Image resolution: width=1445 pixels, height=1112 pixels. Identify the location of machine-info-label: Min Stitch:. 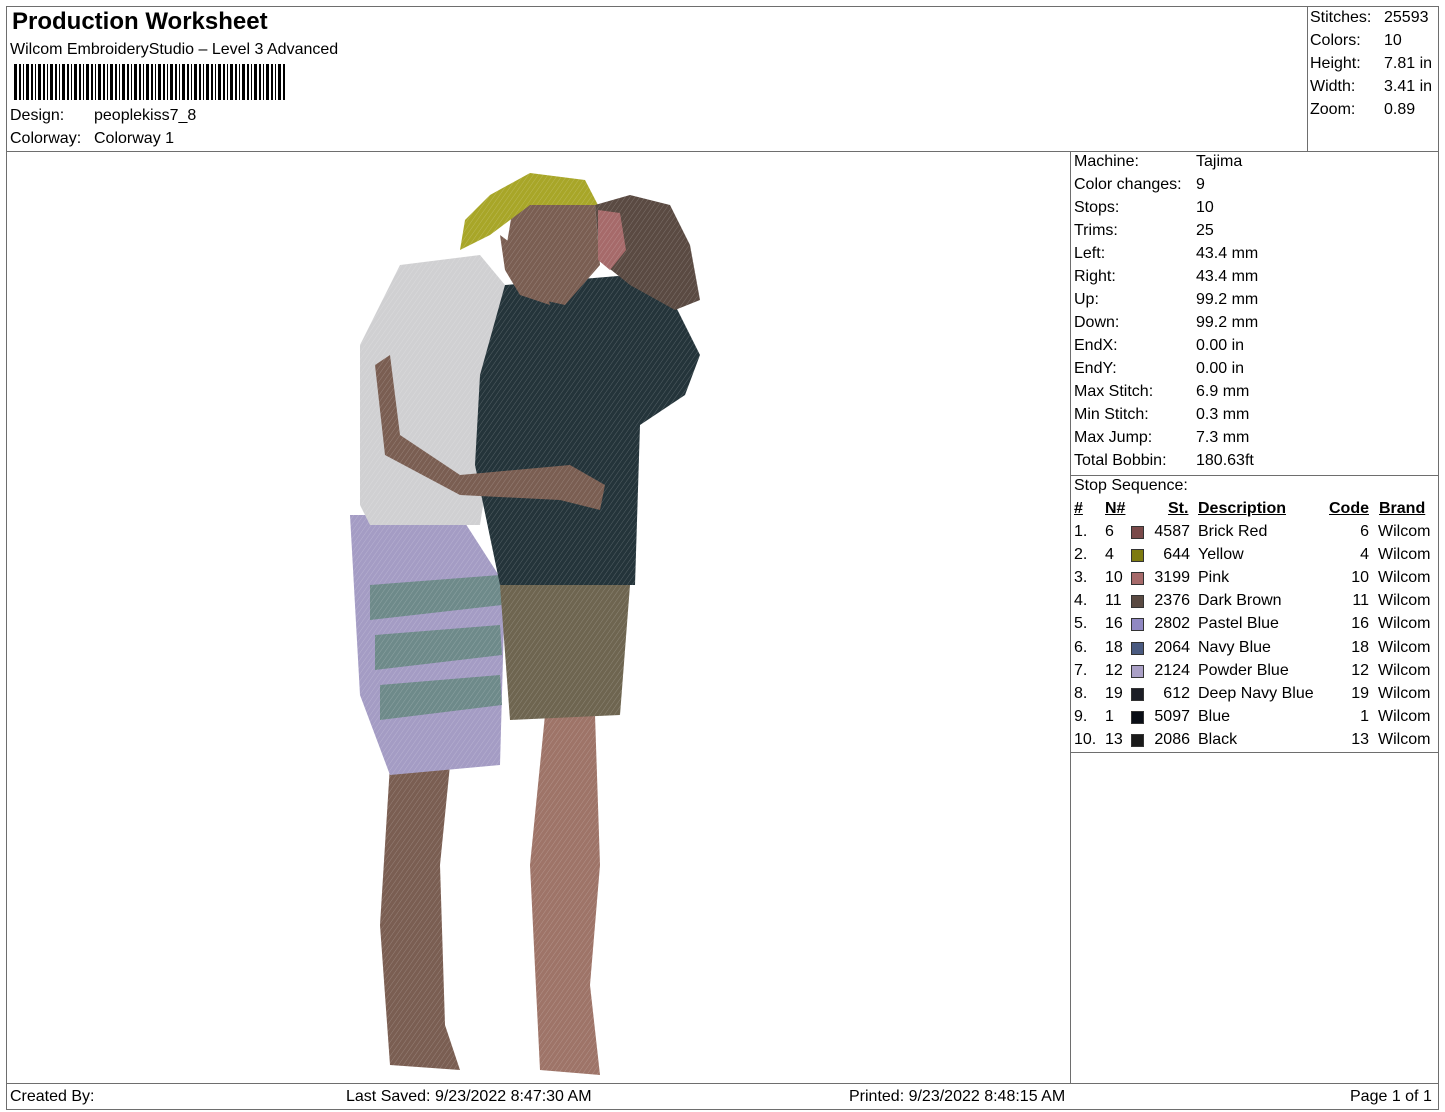
(1111, 414).